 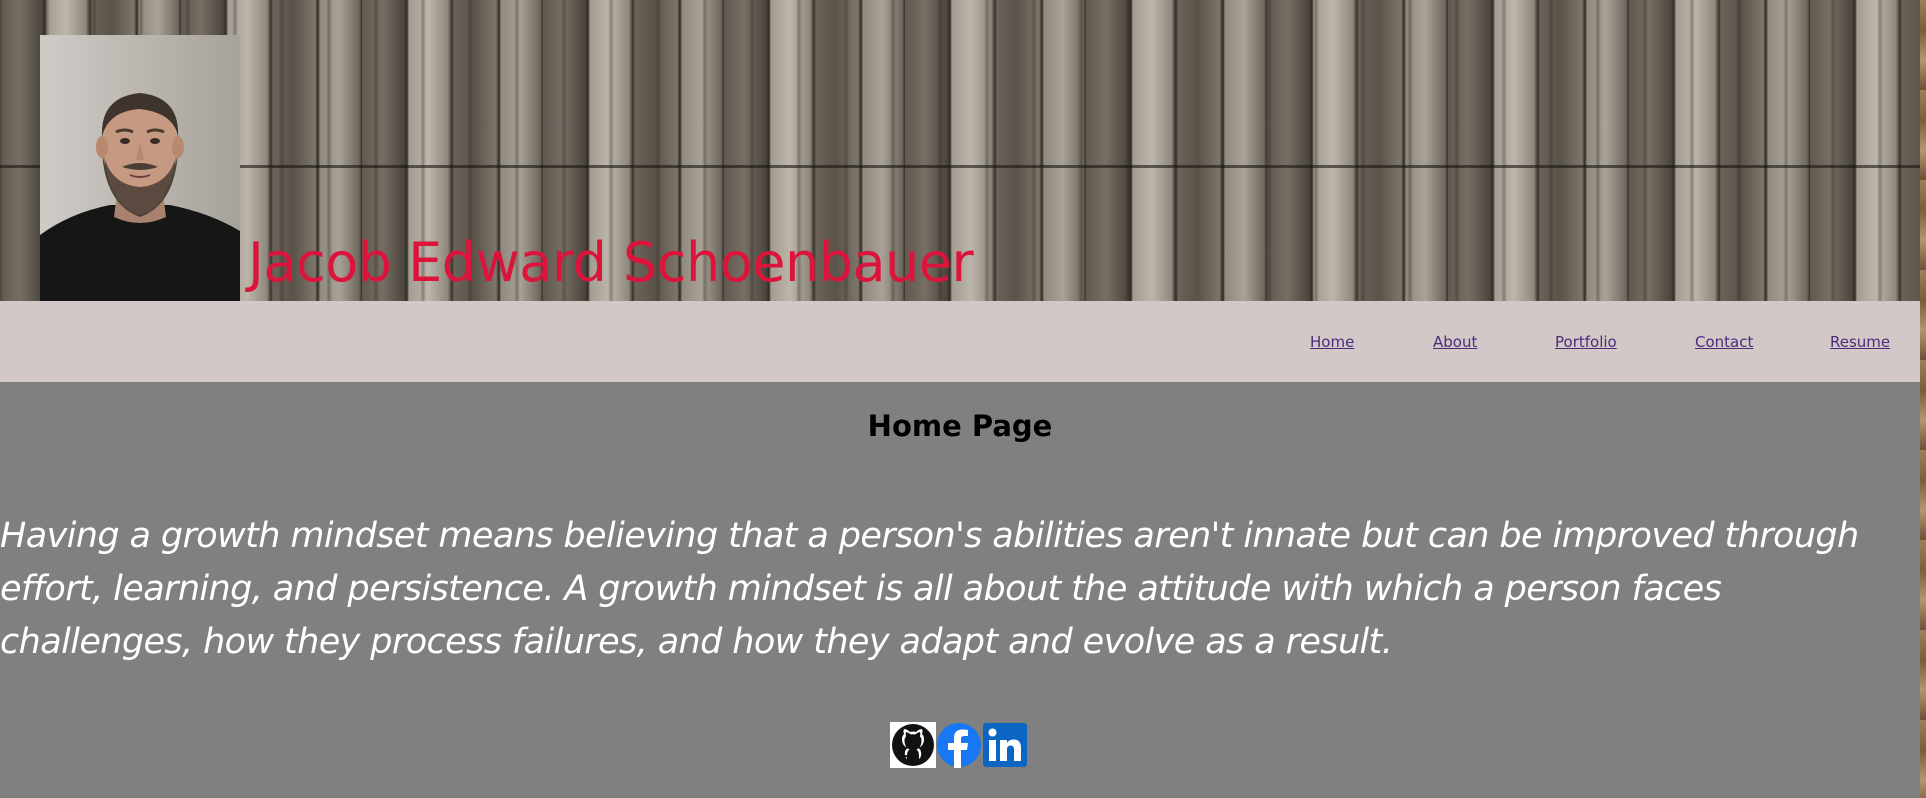 I want to click on github-link, so click(x=913, y=745).